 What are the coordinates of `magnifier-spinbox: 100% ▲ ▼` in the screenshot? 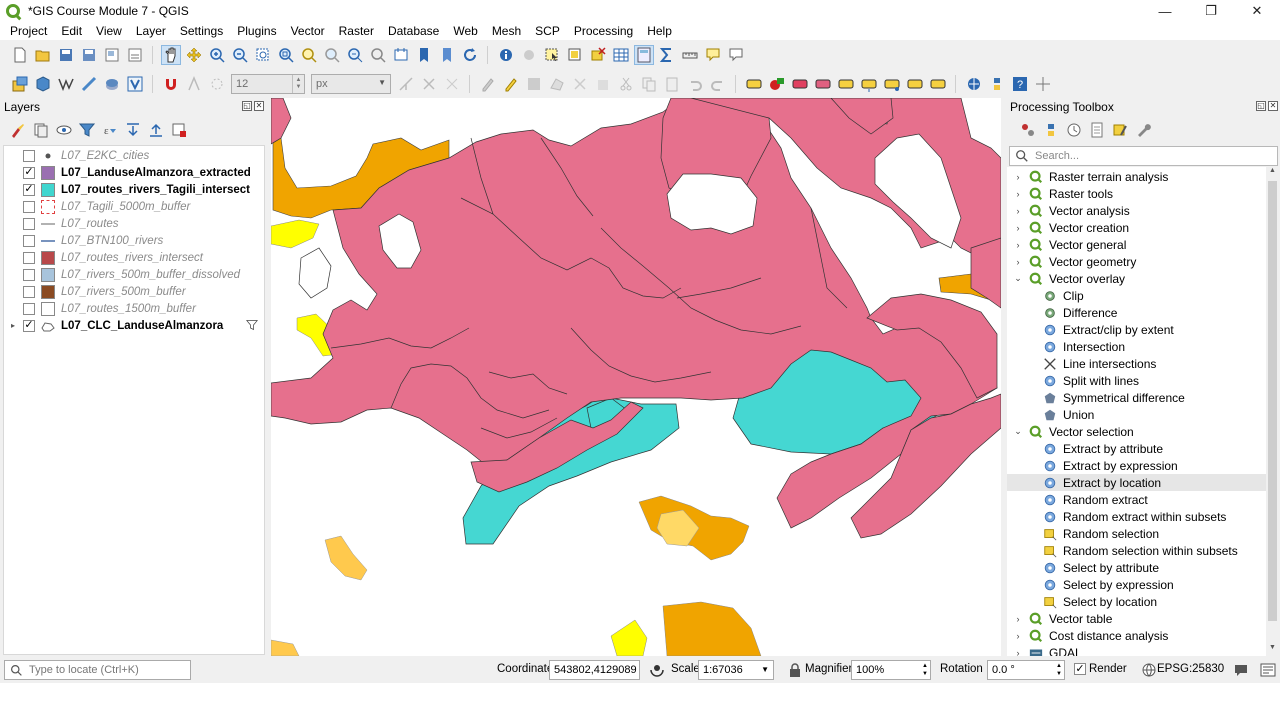 It's located at (891, 670).